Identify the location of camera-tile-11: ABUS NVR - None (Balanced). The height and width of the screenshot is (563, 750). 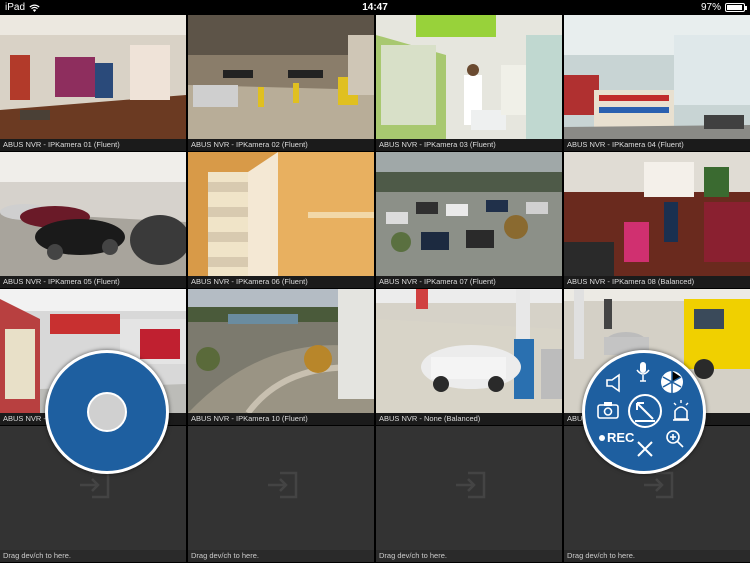
(469, 357).